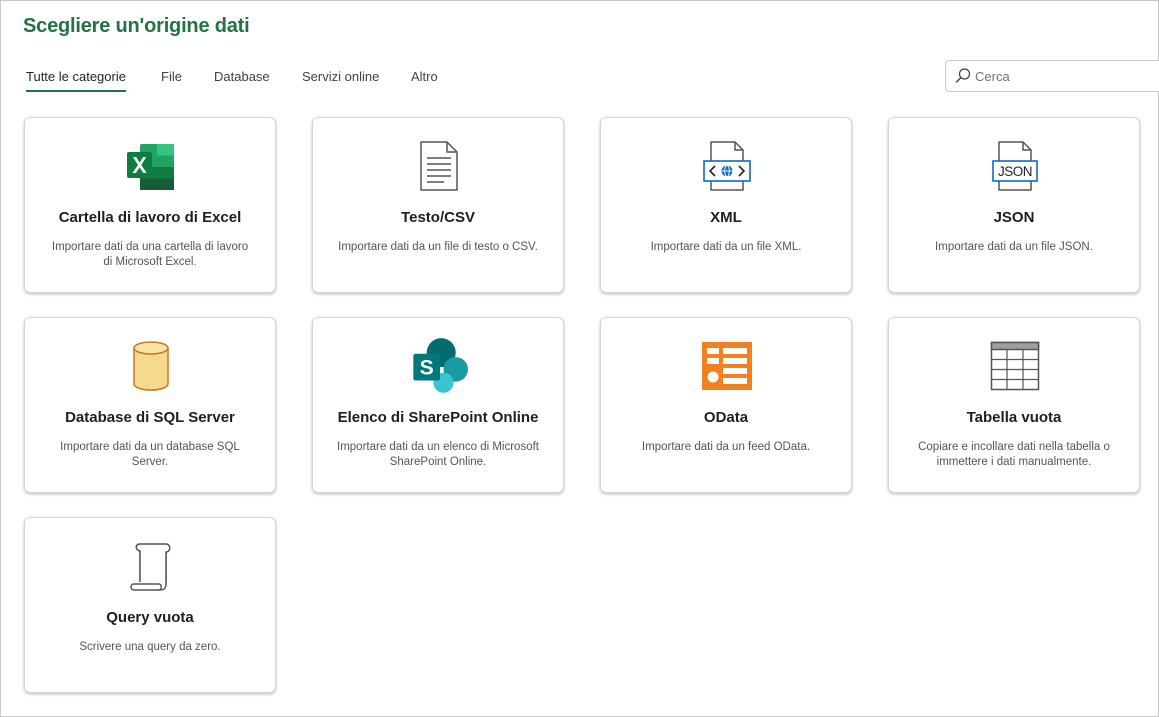 This screenshot has width=1159, height=717. What do you see at coordinates (726, 247) in the screenshot?
I see `source-card-description: Importare dati da un file XML.` at bounding box center [726, 247].